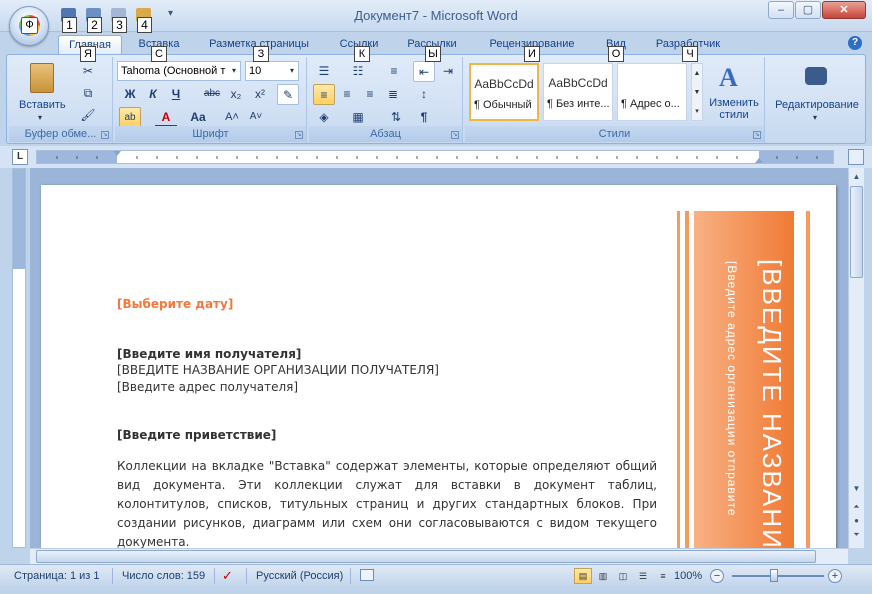 This screenshot has width=872, height=594. What do you see at coordinates (448, 71) in the screenshot?
I see `increase-indent-button: ⇥` at bounding box center [448, 71].